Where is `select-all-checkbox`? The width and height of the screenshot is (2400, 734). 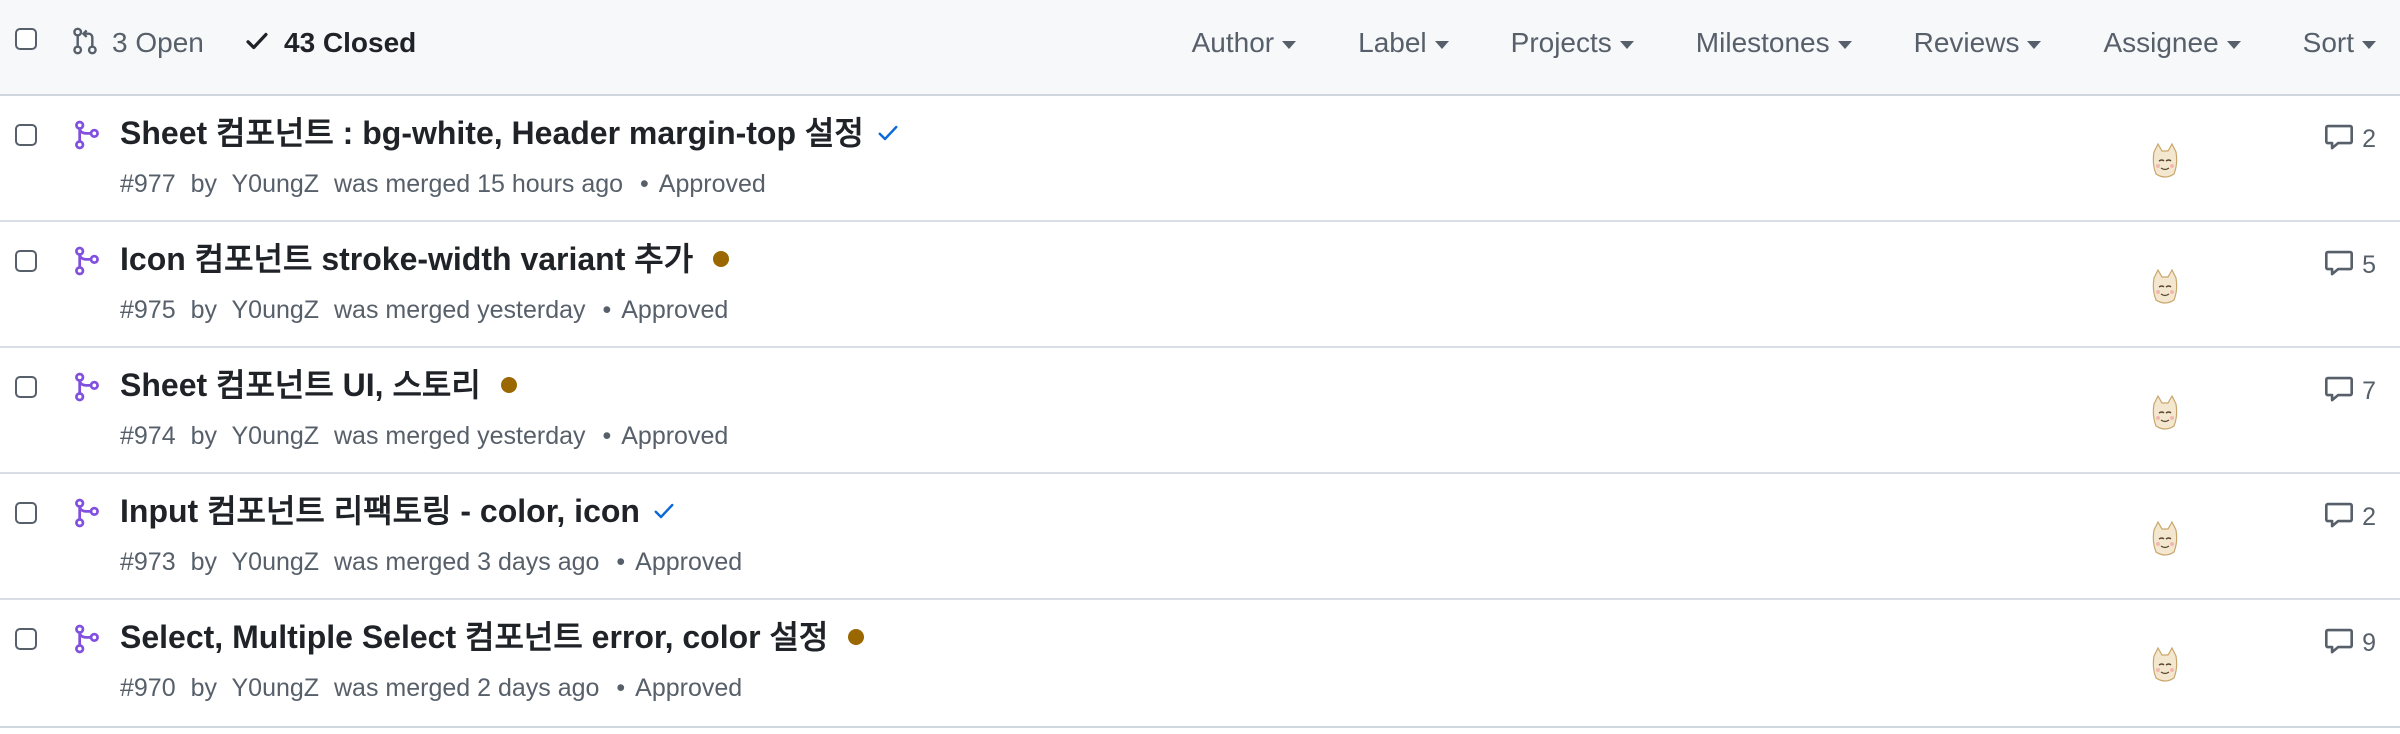 select-all-checkbox is located at coordinates (26, 39).